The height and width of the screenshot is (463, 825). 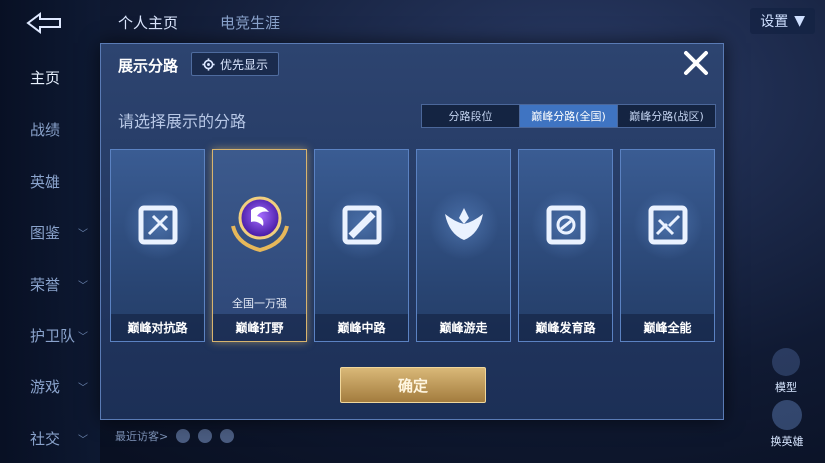 I want to click on tab-esports: 电竞生涯, so click(x=250, y=22).